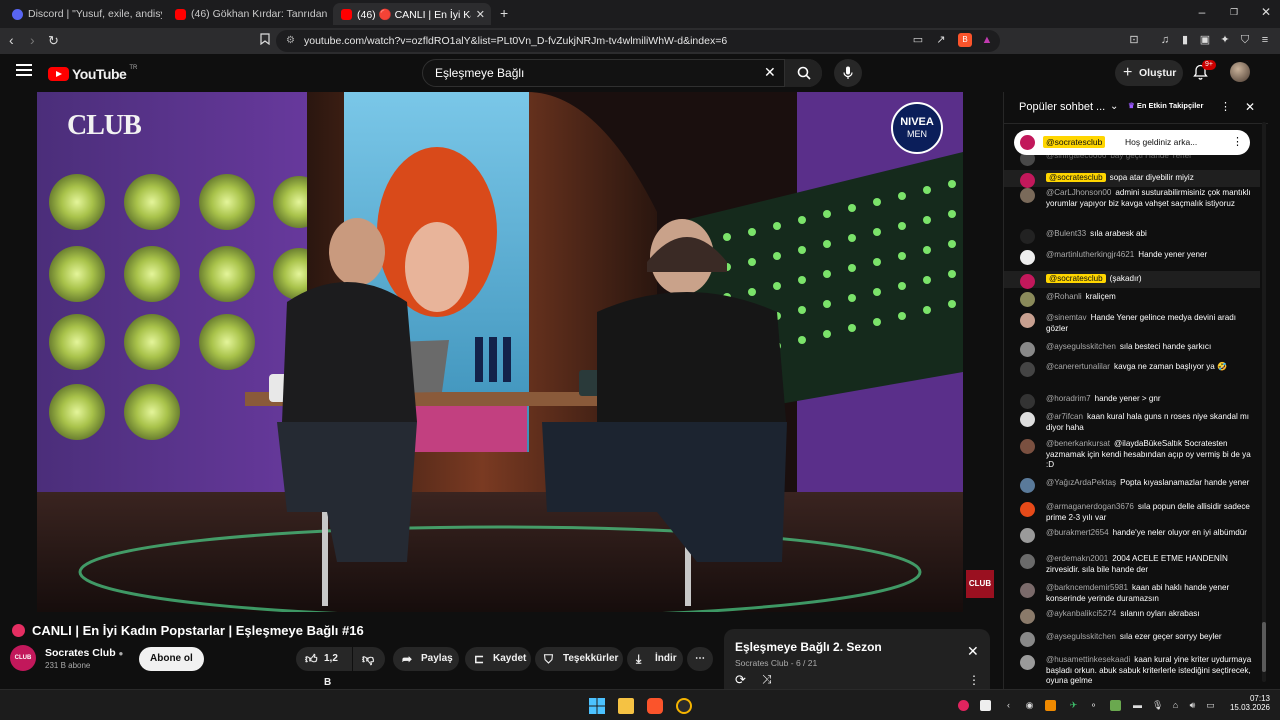 This screenshot has height=720, width=1280. I want to click on chat-author: @erdemakn2001, so click(1077, 558).